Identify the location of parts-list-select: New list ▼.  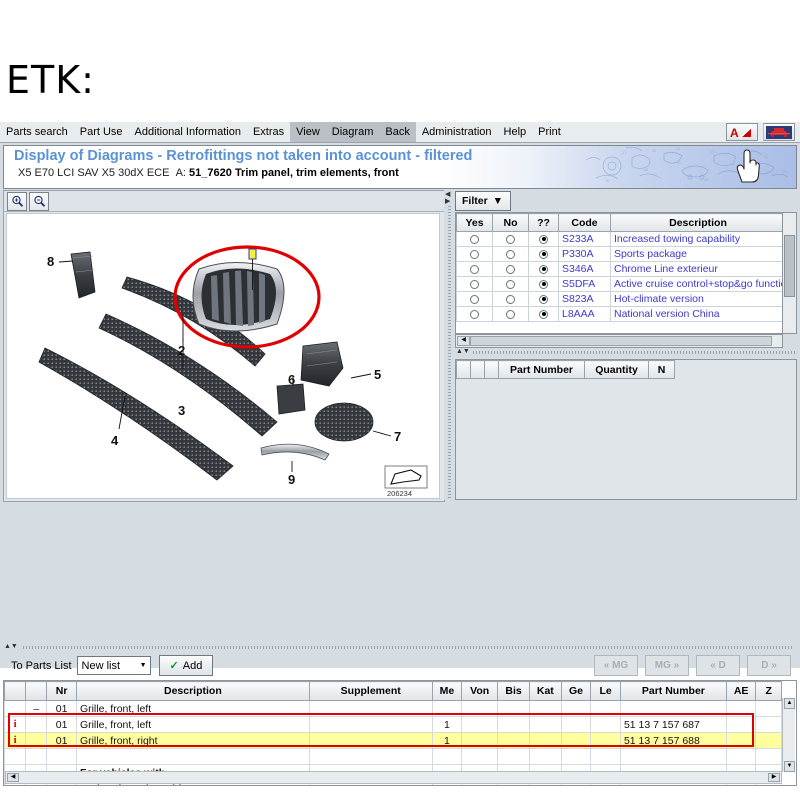
(113, 665).